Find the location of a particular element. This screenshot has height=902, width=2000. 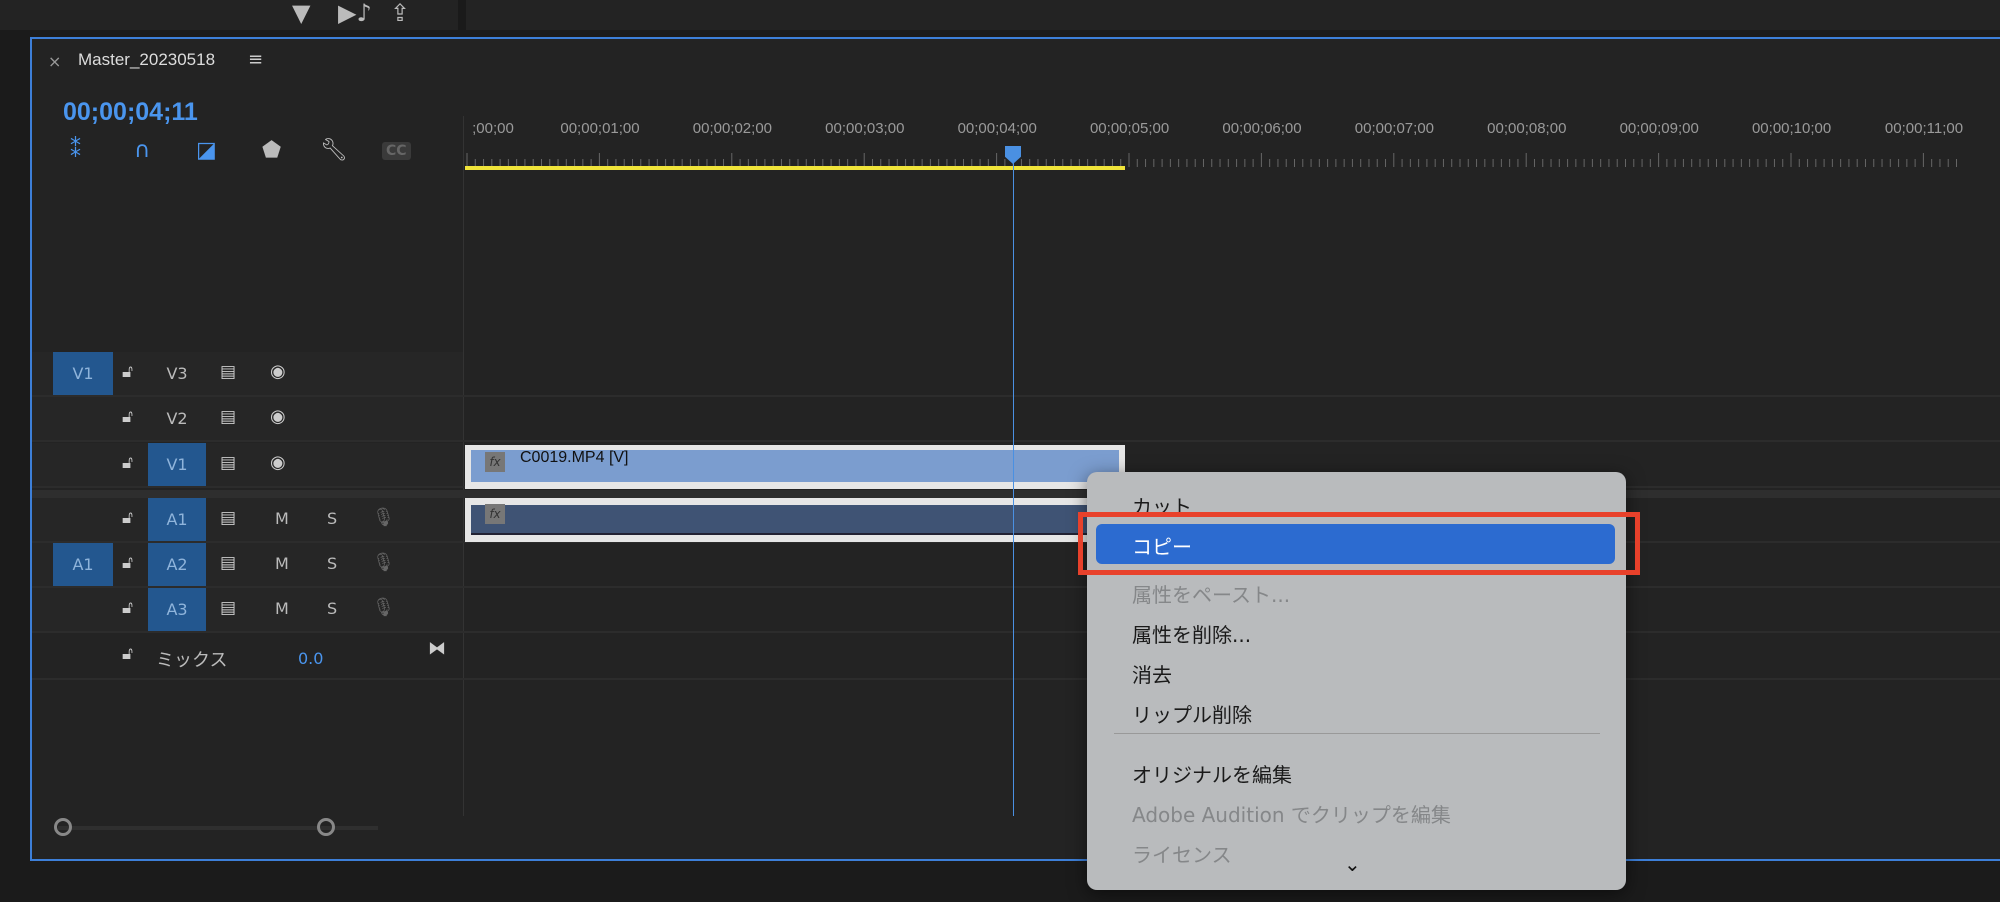

track-header: 🔓︎ V2 ▤ ◉ is located at coordinates (247, 418).